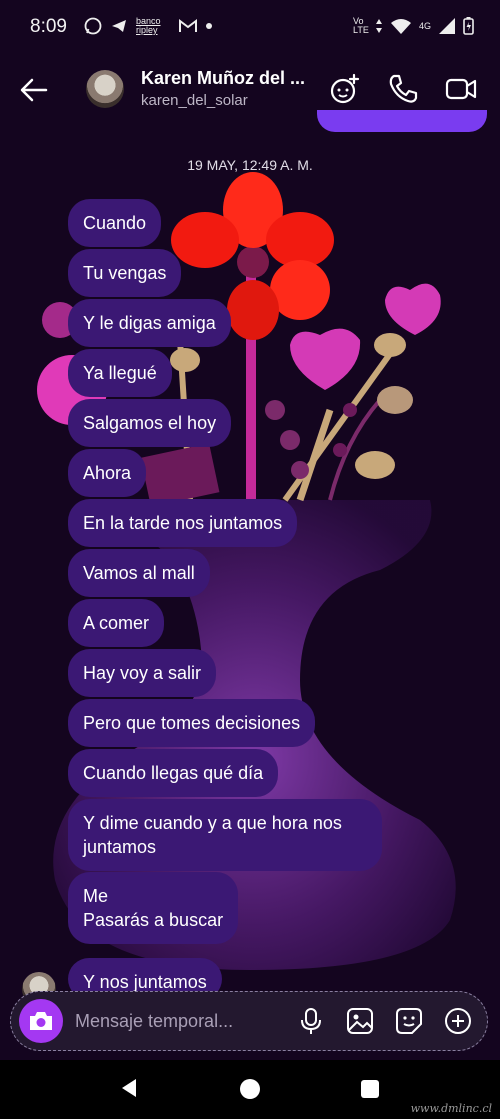 This screenshot has height=1119, width=500. Describe the element at coordinates (139, 573) in the screenshot. I see `message-bubble: Vamos al mall` at that location.